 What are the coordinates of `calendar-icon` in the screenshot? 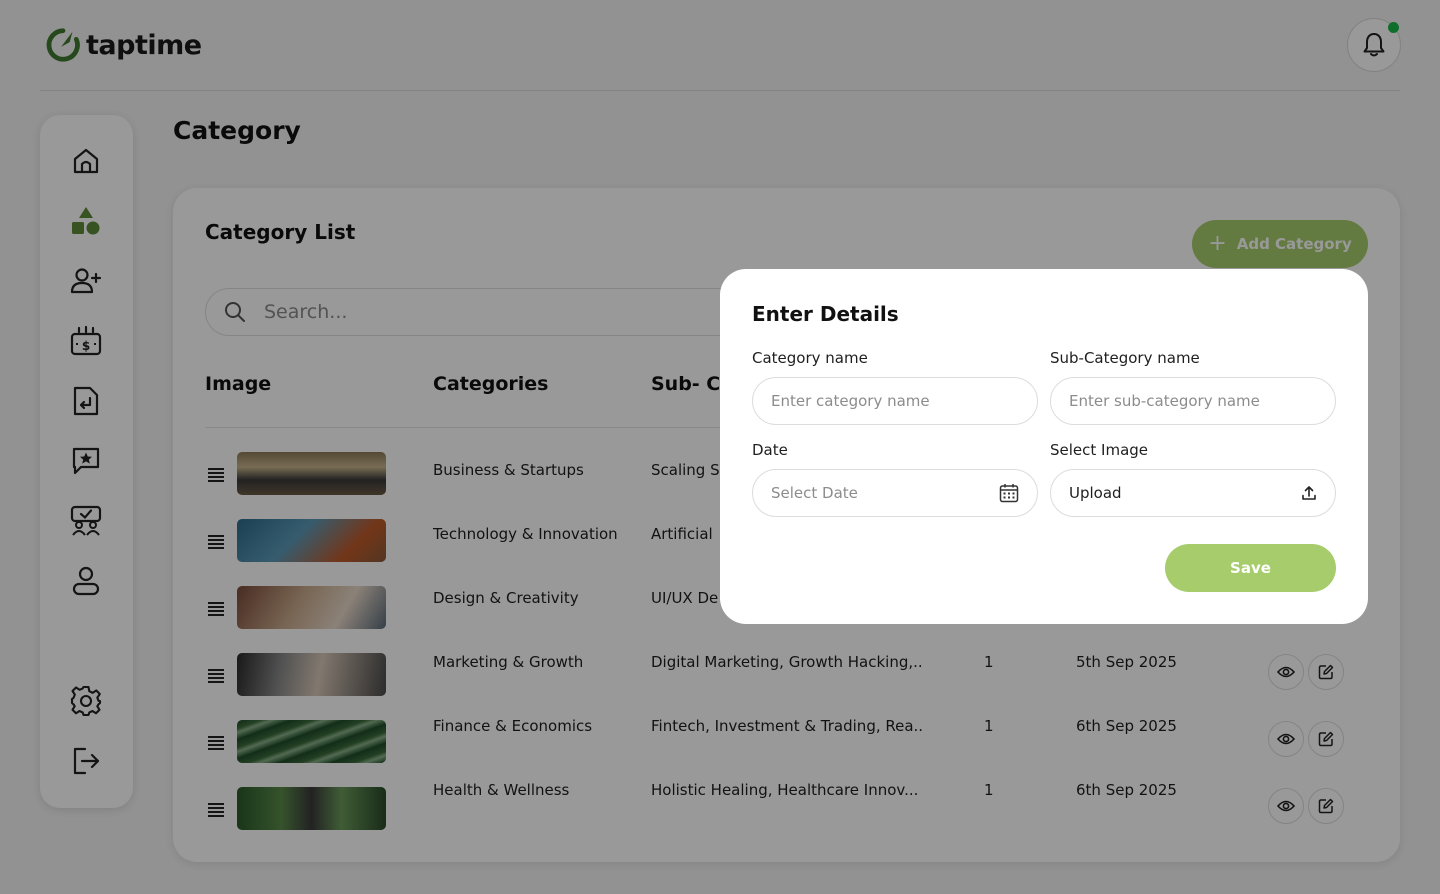 It's located at (1009, 493).